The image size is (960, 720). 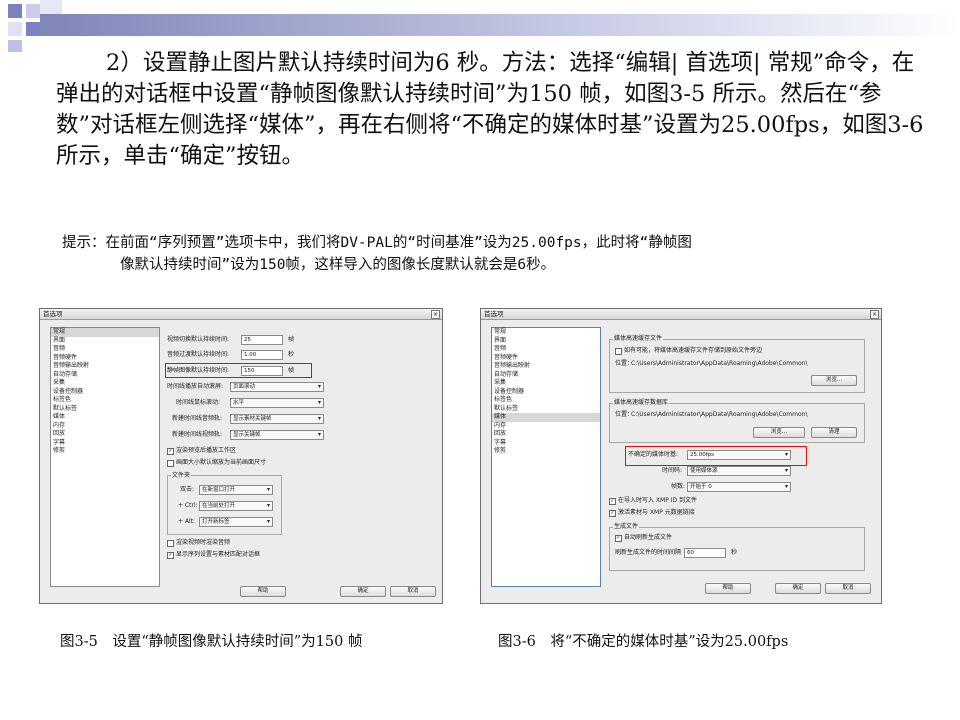 I want to click on timeline-autoscroll-select: 页面滚动, so click(x=277, y=387).